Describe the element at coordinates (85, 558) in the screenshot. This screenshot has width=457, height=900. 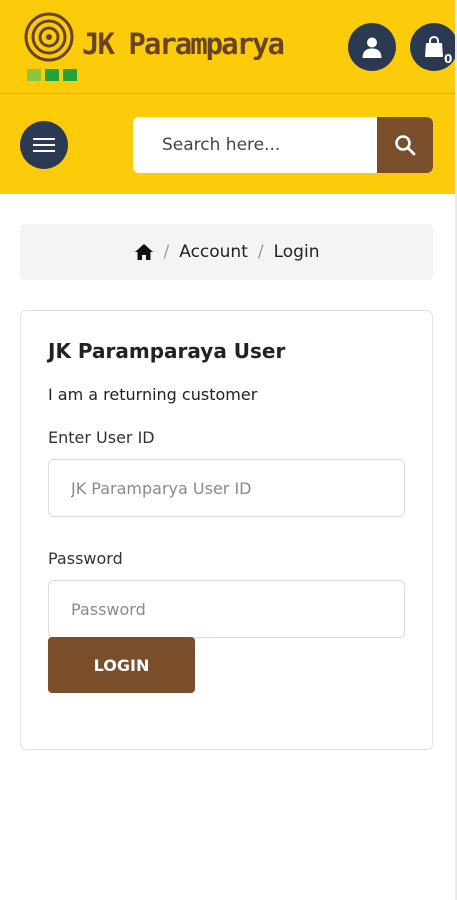
I see `password-label: Password` at that location.